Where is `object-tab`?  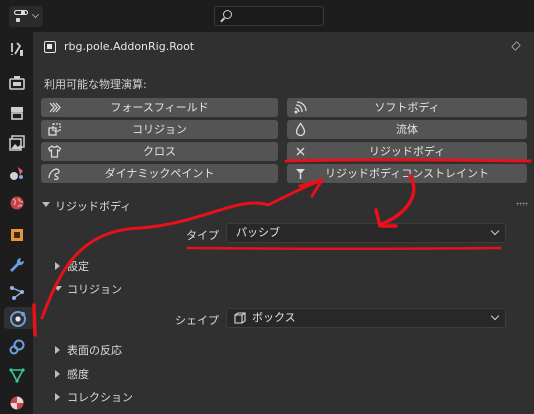
object-tab is located at coordinates (17, 235).